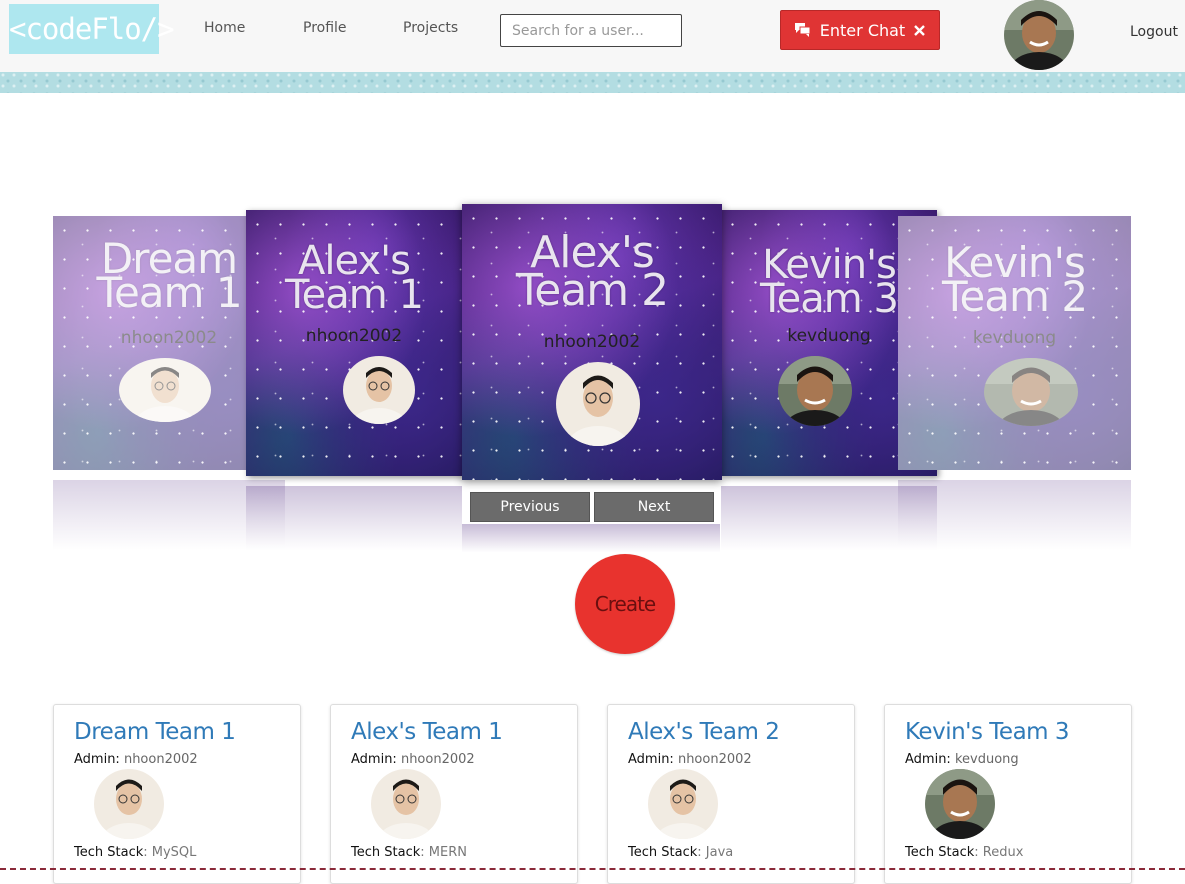 The image size is (1185, 884). What do you see at coordinates (135, 852) in the screenshot?
I see `team-card-stack: Tech Stack: MySQL` at bounding box center [135, 852].